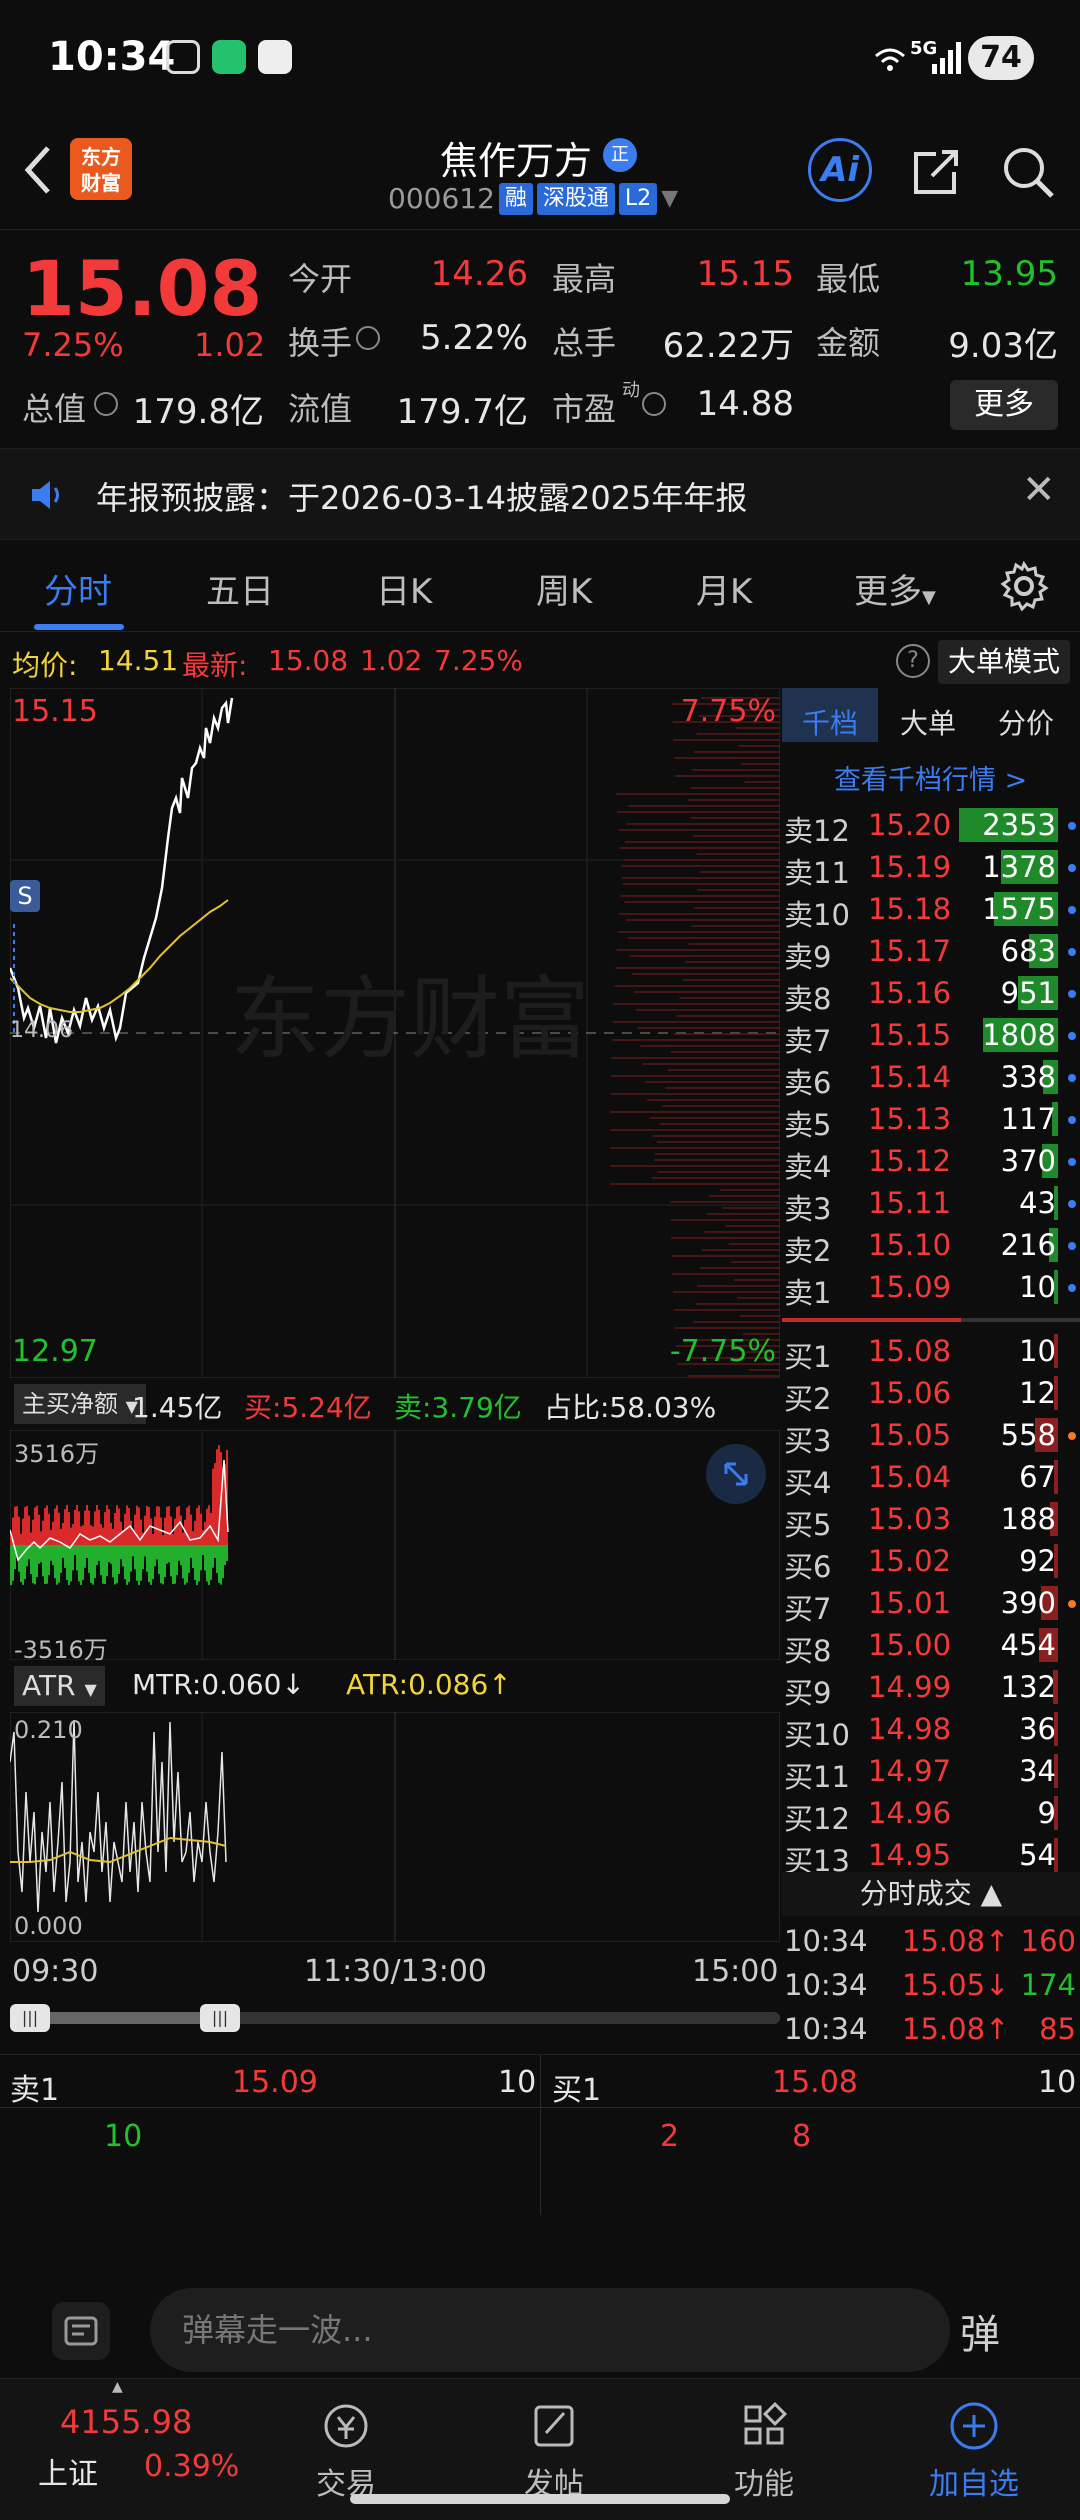 This screenshot has width=1080, height=2520. I want to click on danmaku-bar: 弹幕走一波... 弹, so click(540, 2330).